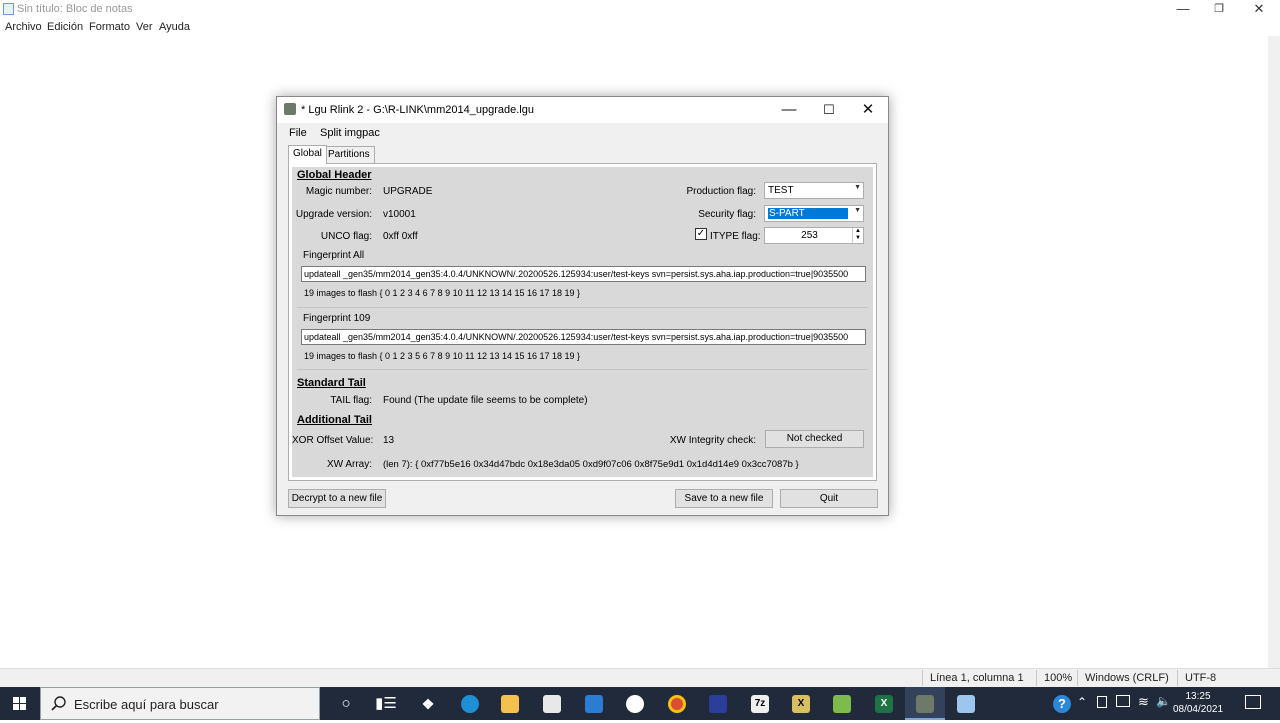 This screenshot has height=723, width=1280. I want to click on save-button: Save to a new file, so click(724, 498).